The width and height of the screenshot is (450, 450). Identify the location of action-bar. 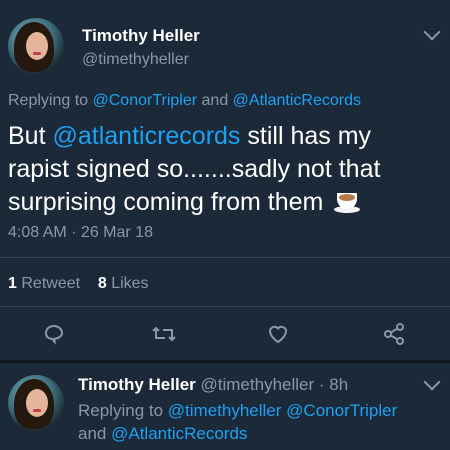
(225, 334).